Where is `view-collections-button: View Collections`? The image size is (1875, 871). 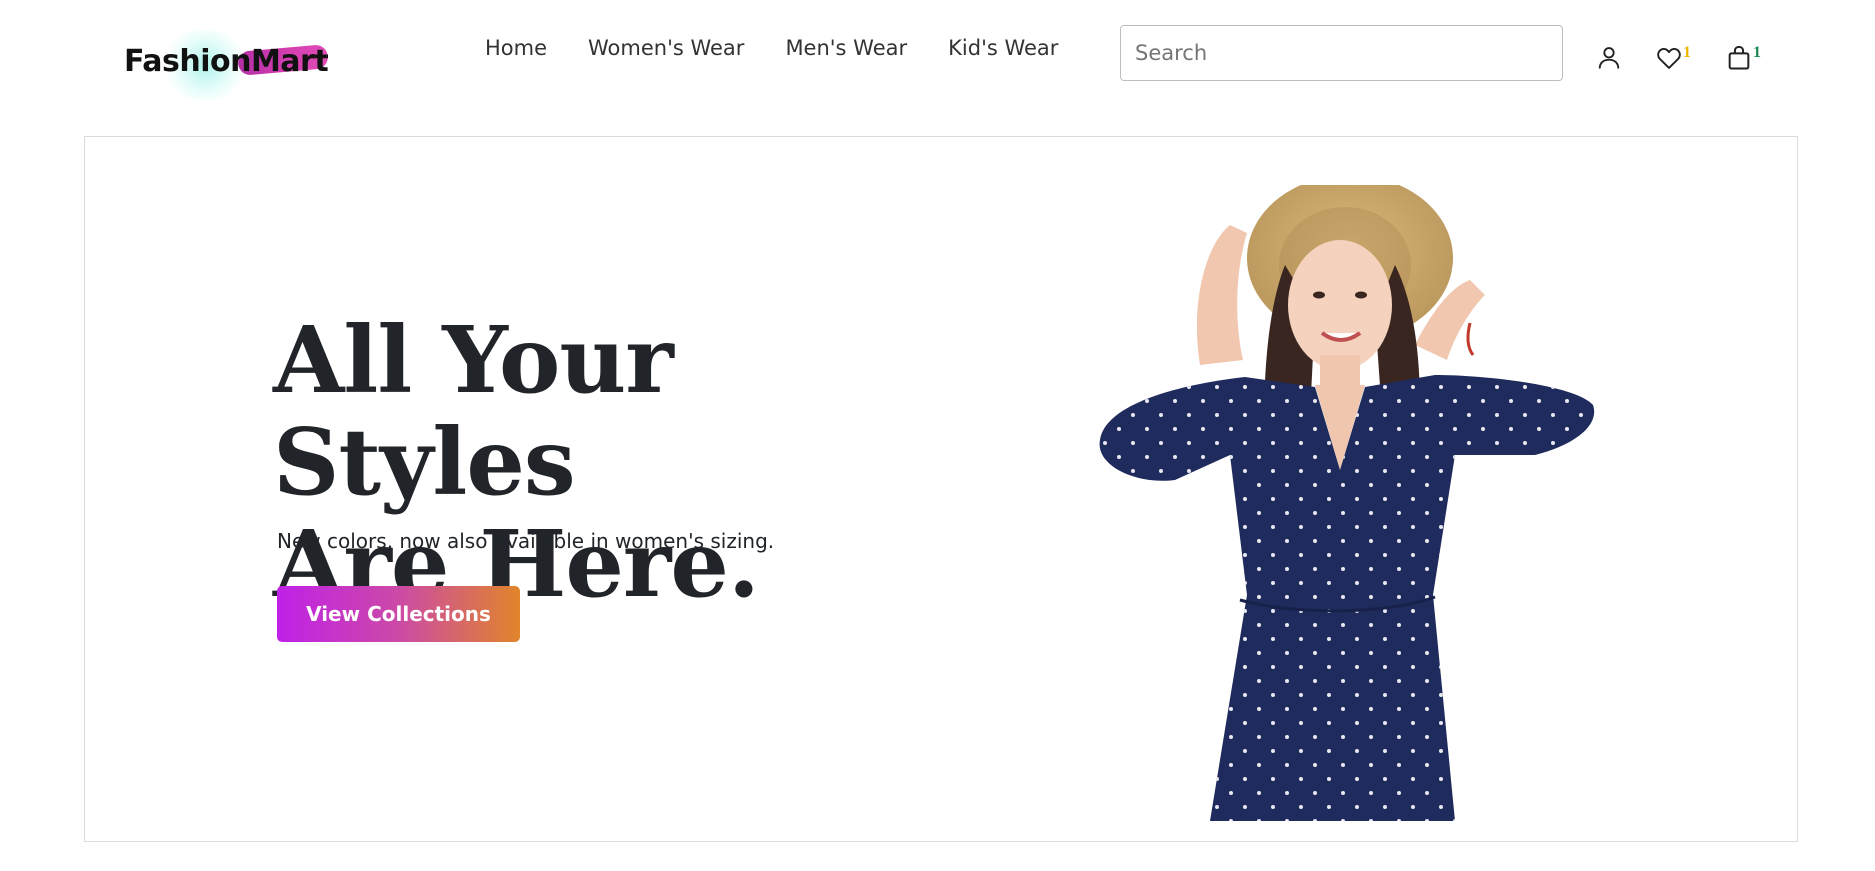 view-collections-button: View Collections is located at coordinates (398, 614).